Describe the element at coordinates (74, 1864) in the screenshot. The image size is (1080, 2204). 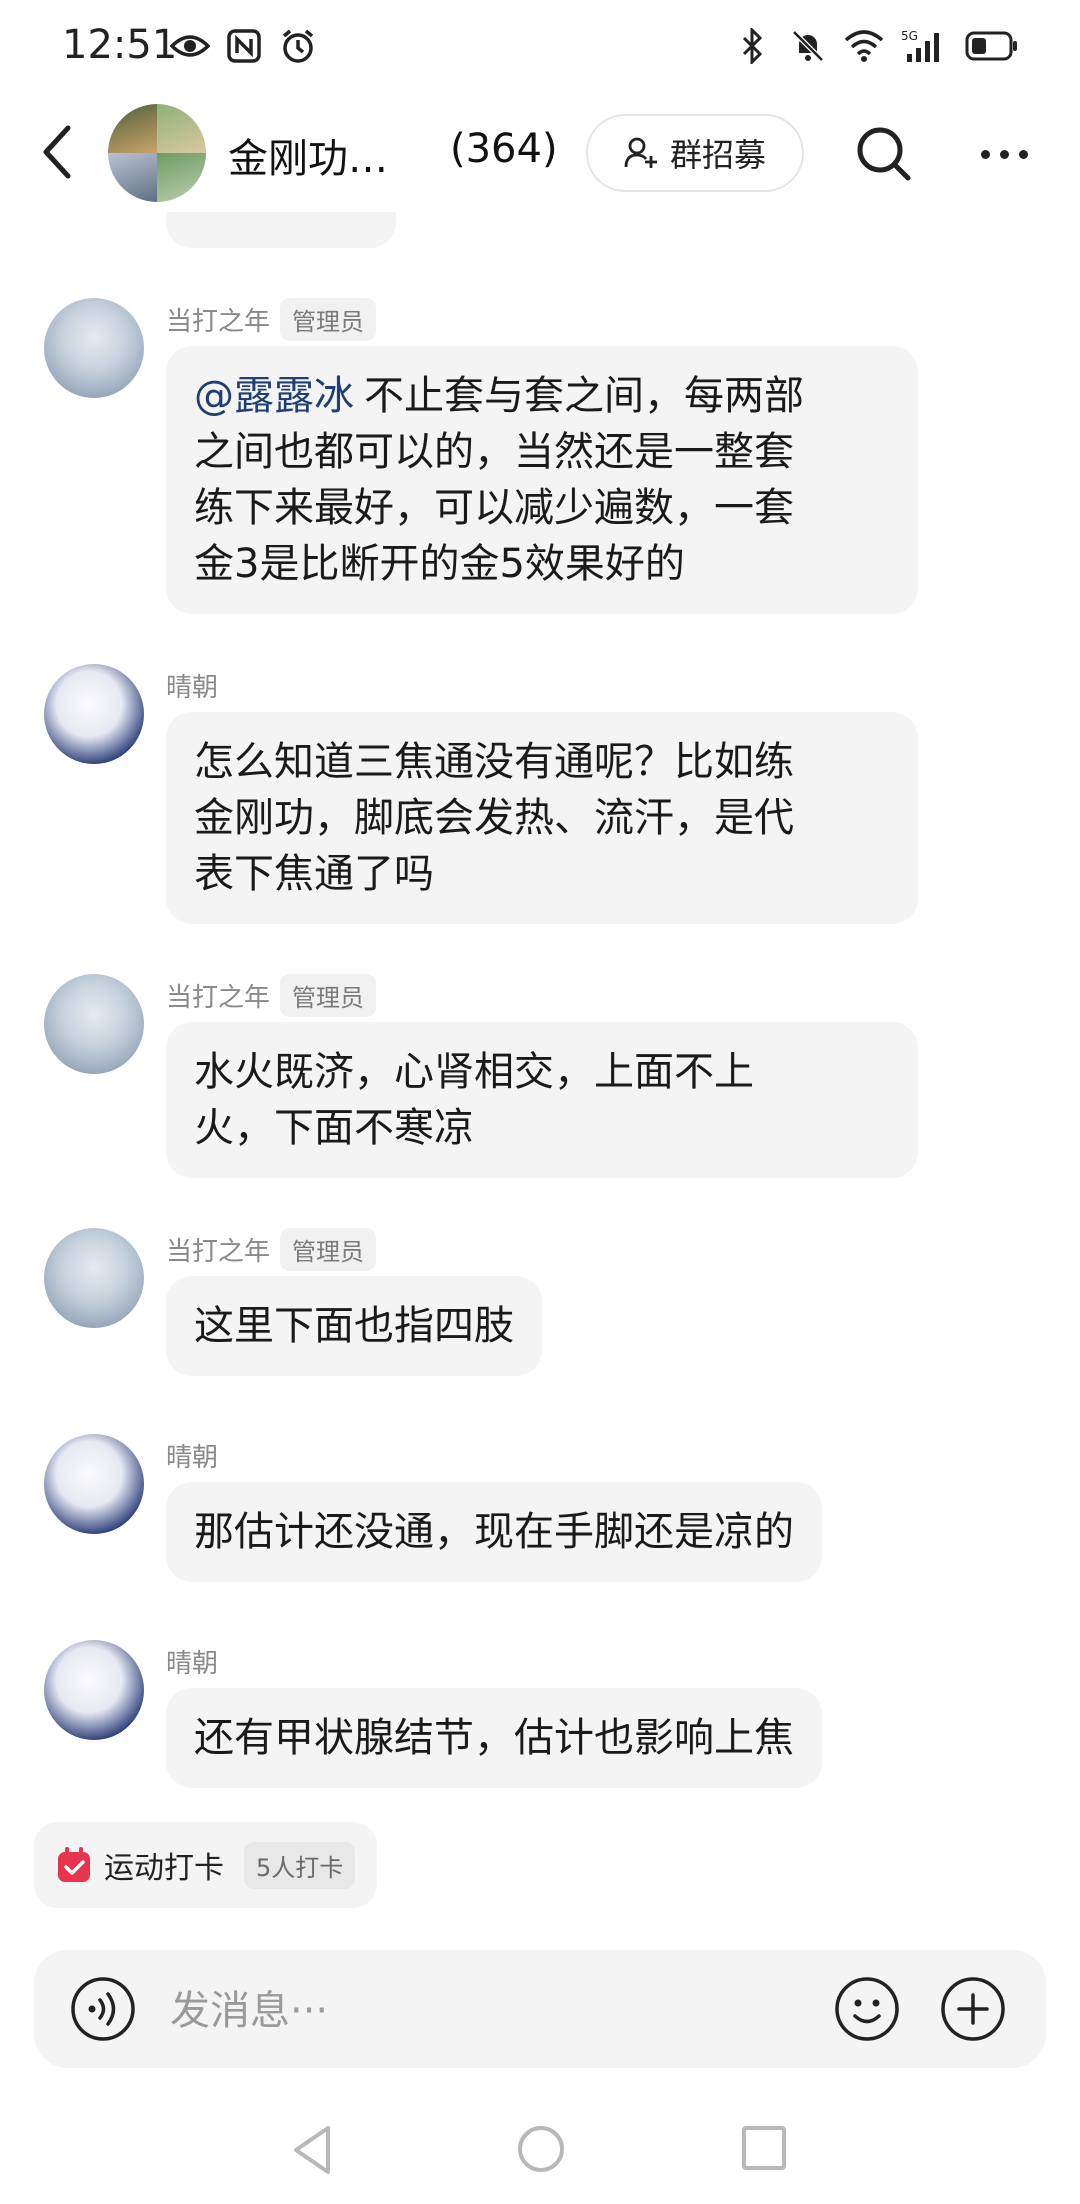
I see `calendar-check-icon` at that location.